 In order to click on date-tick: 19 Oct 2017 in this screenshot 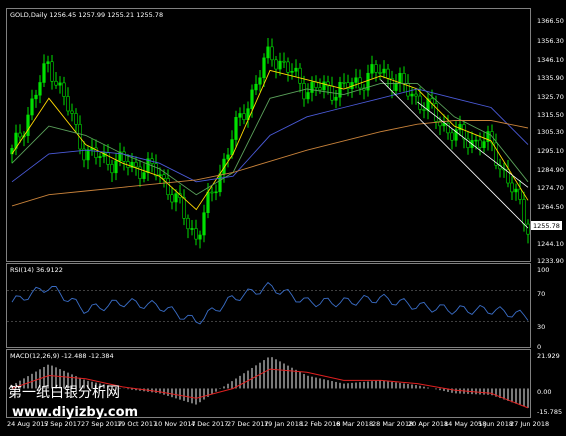, I will do `click(137, 424)`.